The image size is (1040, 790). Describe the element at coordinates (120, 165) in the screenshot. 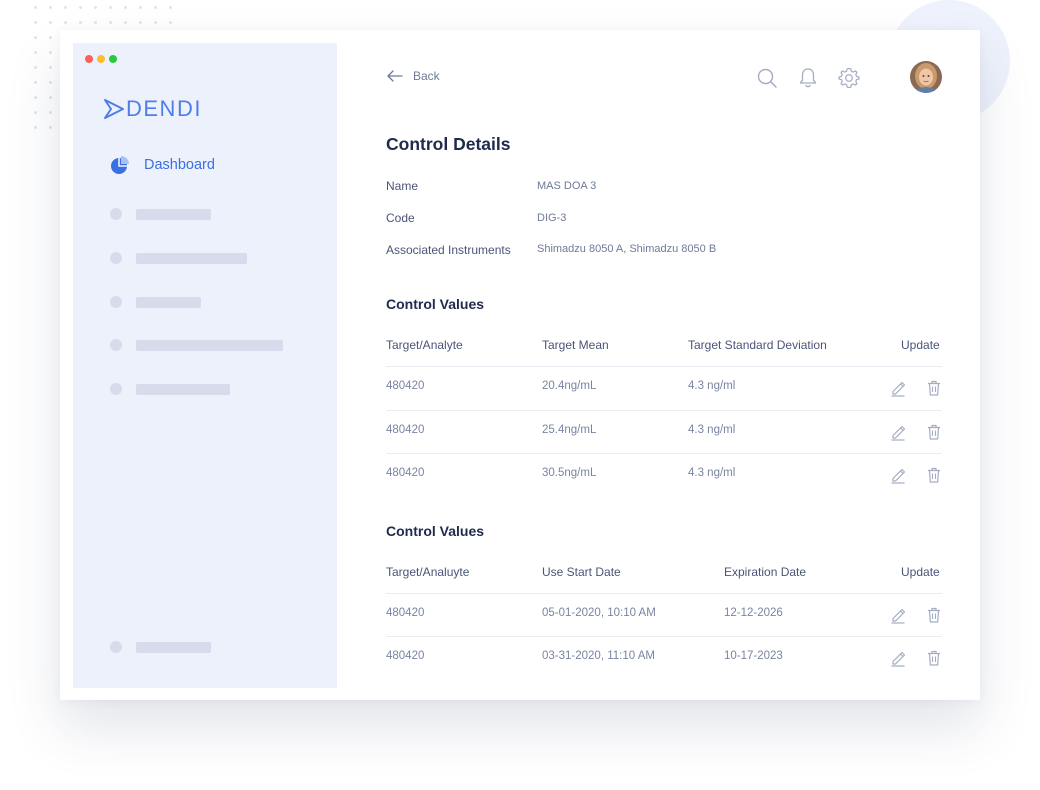

I see `pie-chart-icon` at that location.